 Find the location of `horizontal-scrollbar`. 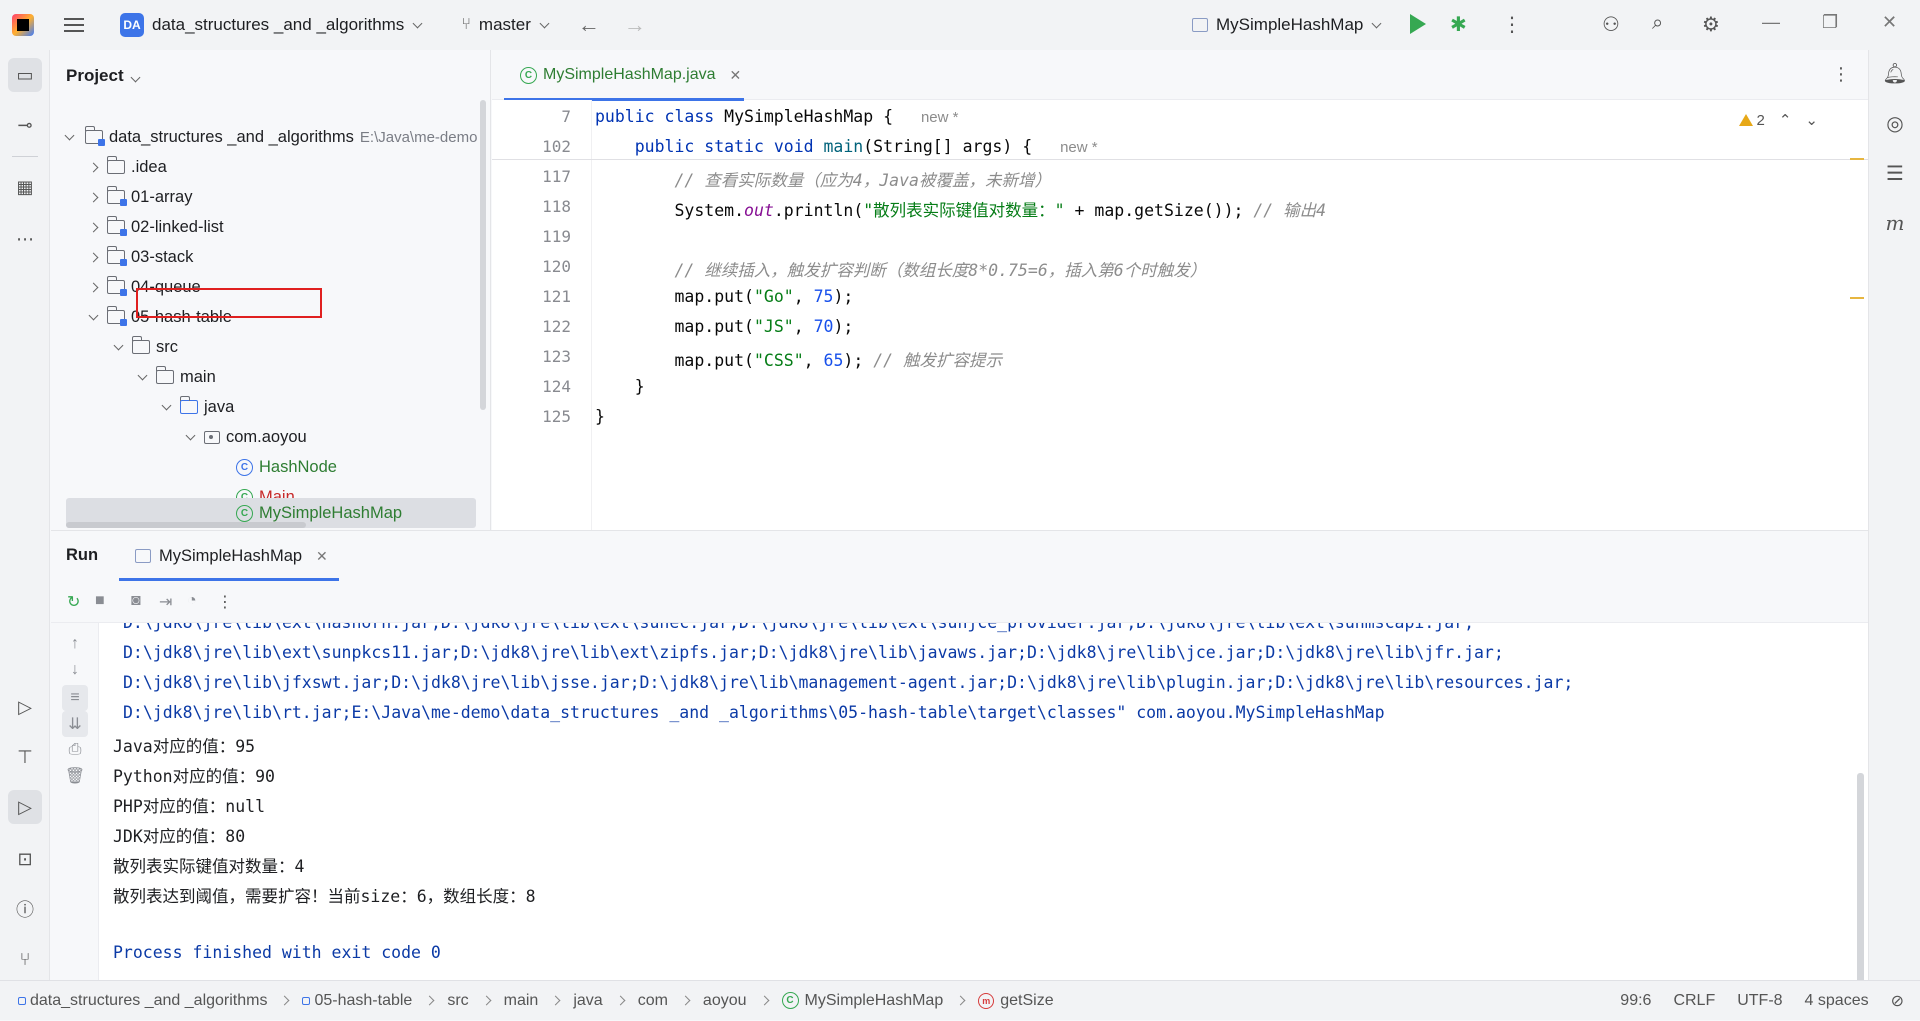

horizontal-scrollbar is located at coordinates (186, 525).